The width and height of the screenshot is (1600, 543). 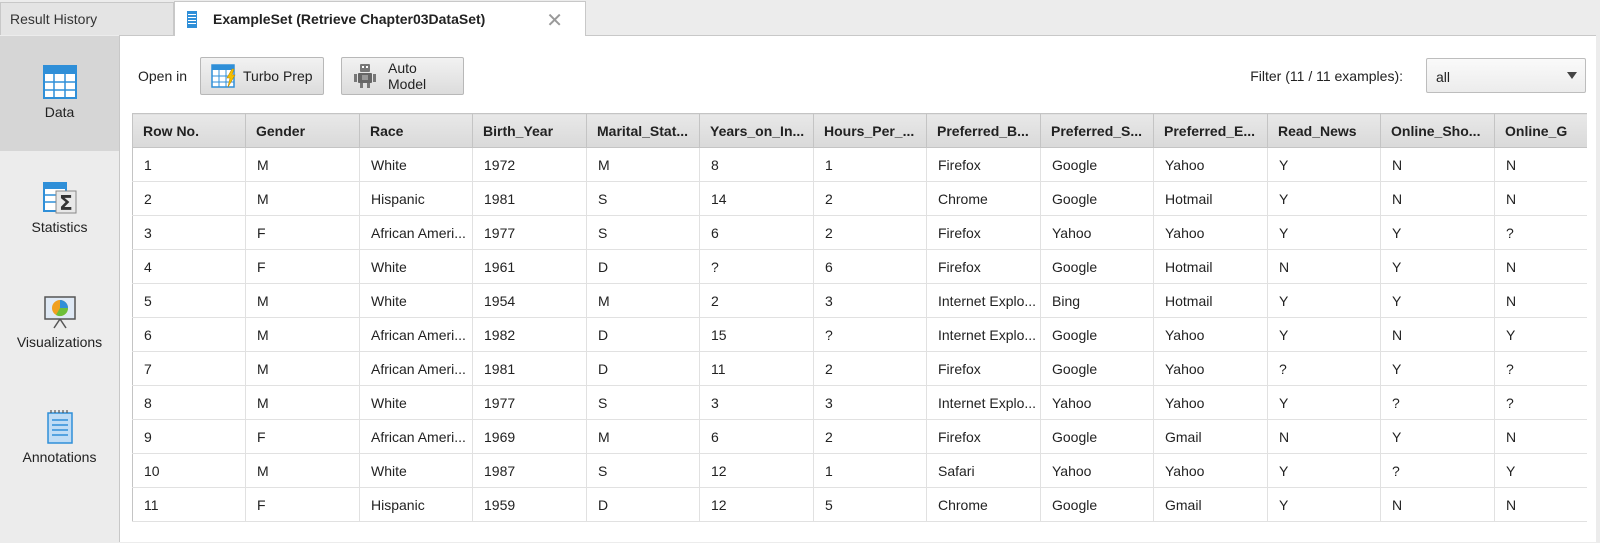 What do you see at coordinates (416, 130) in the screenshot?
I see `column-header: Race` at bounding box center [416, 130].